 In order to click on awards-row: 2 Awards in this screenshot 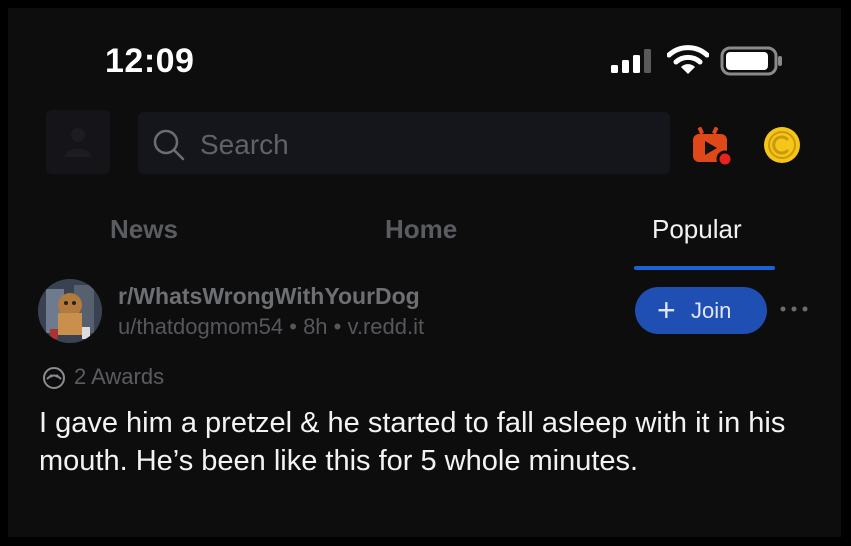, I will do `click(101, 377)`.